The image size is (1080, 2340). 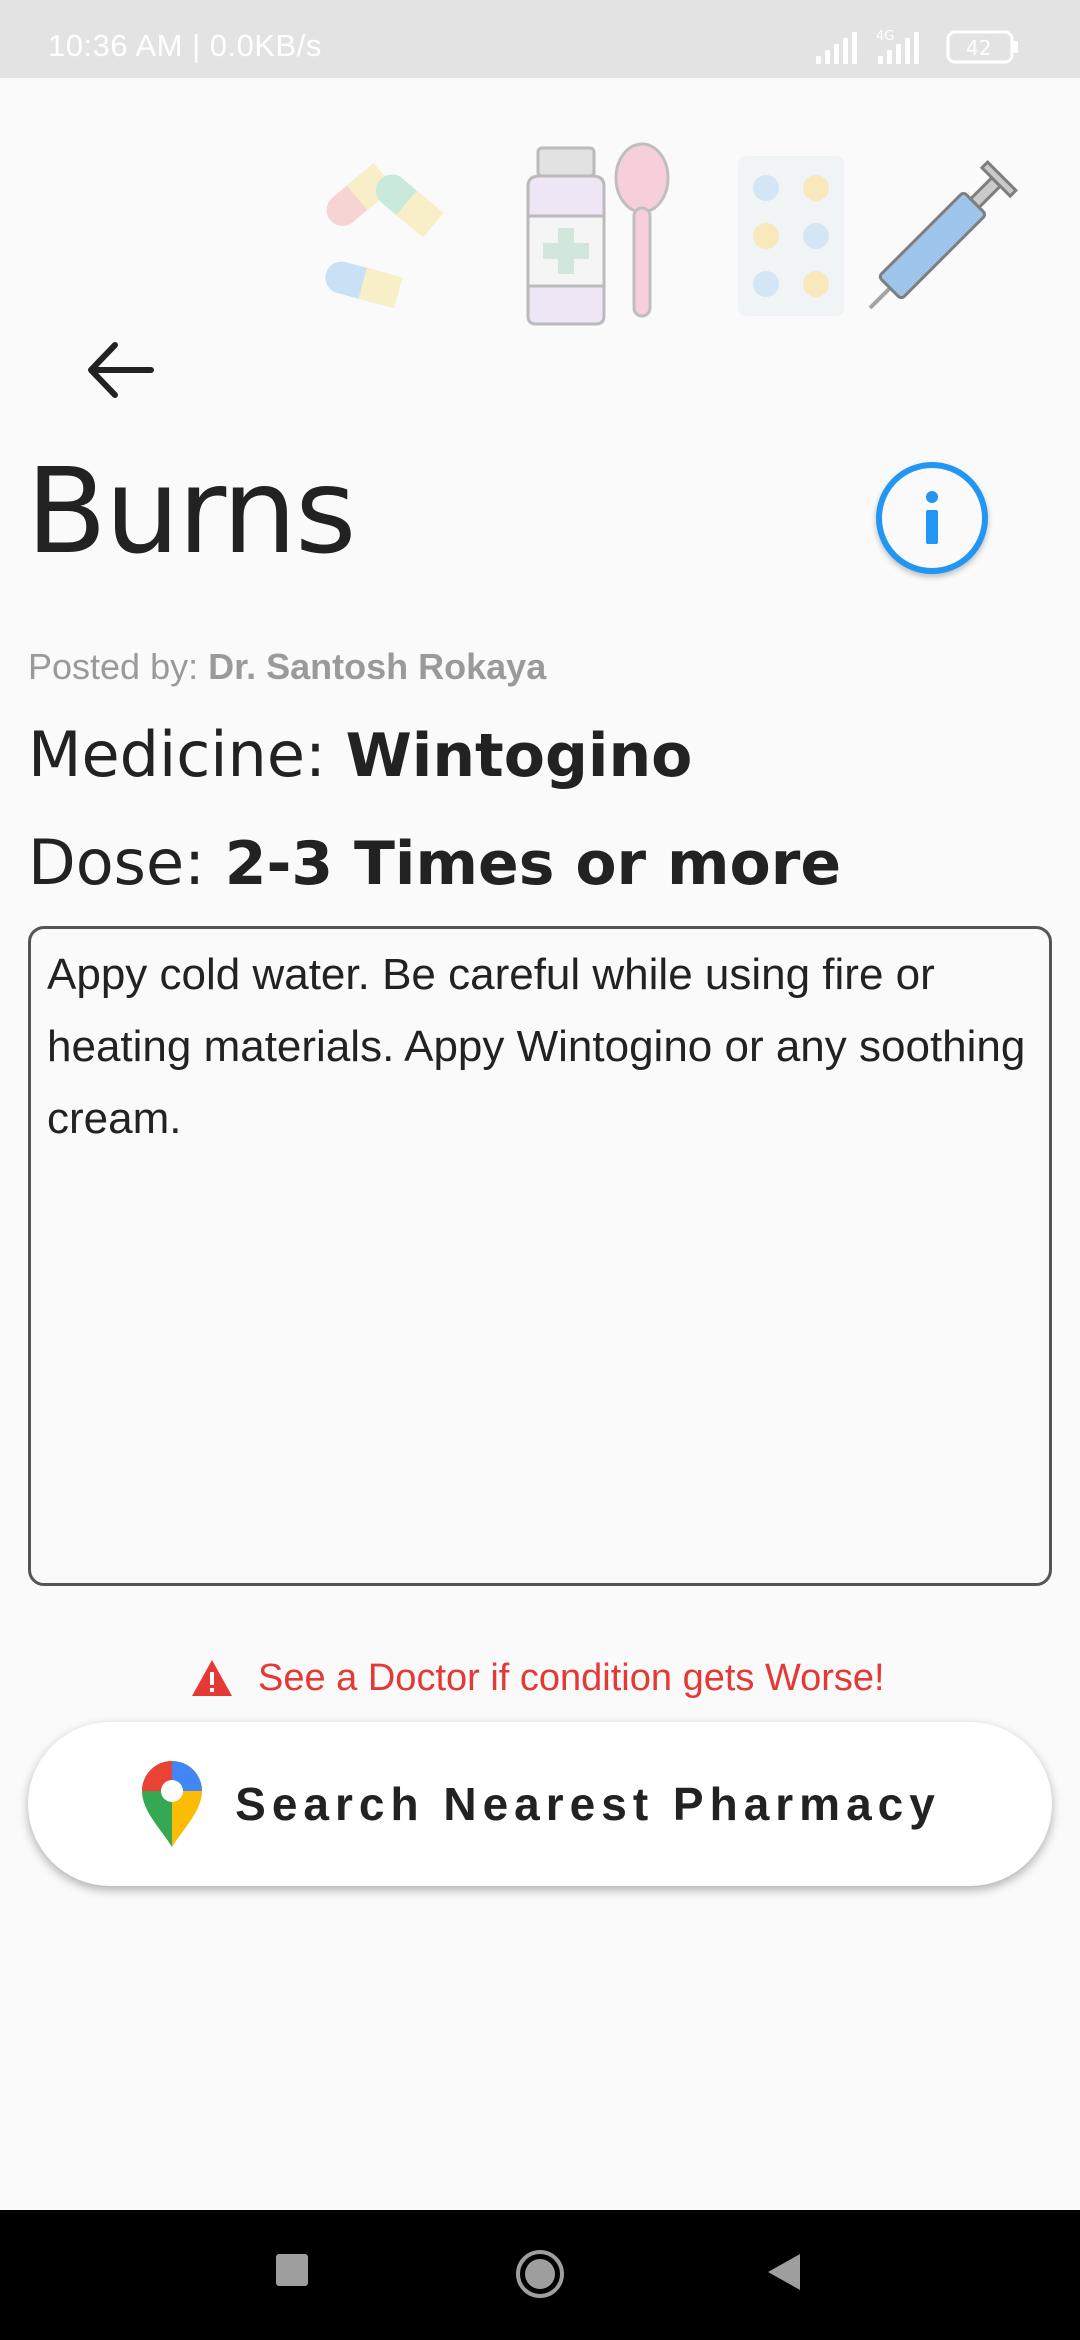 I want to click on capsules-icon, so click(x=384, y=236).